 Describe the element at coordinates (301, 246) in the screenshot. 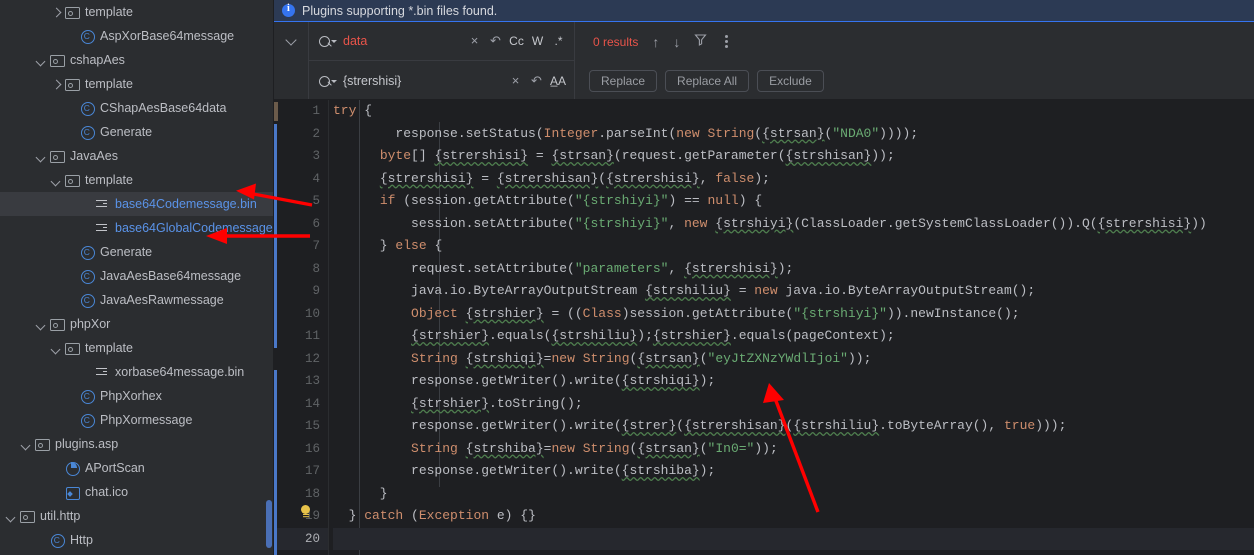

I see `line-number: 7` at that location.